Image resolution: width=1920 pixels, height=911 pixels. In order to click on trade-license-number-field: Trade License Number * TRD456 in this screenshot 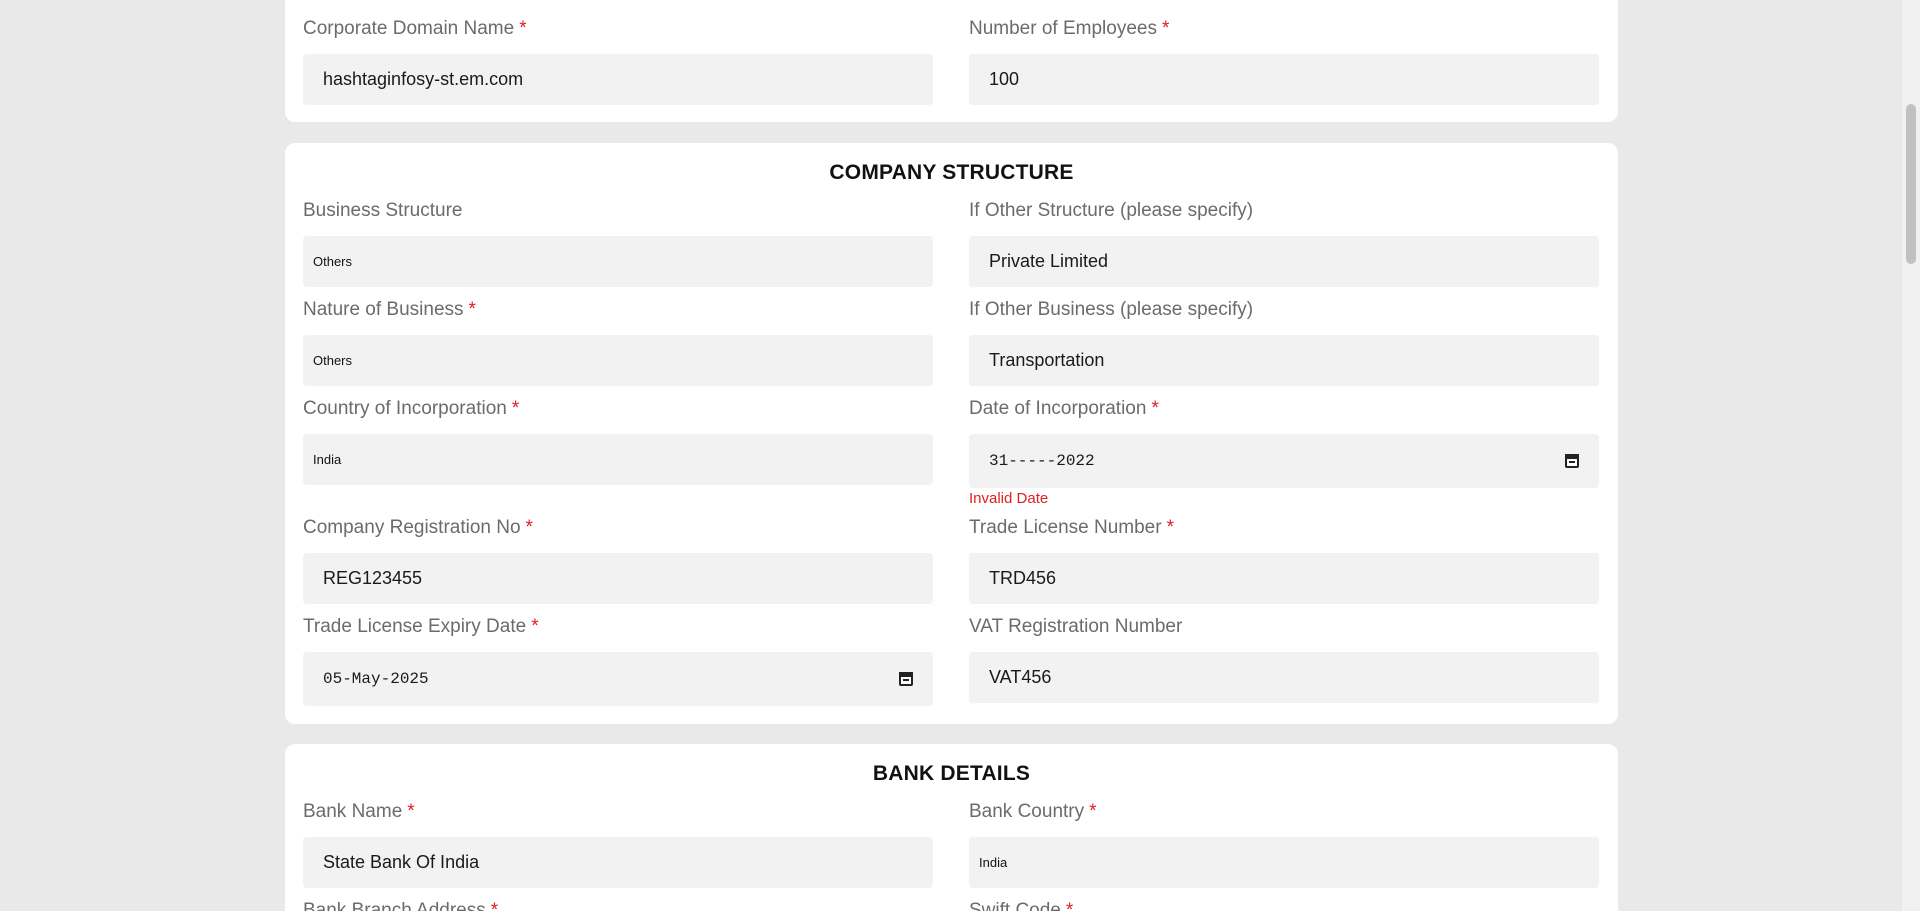, I will do `click(1284, 560)`.